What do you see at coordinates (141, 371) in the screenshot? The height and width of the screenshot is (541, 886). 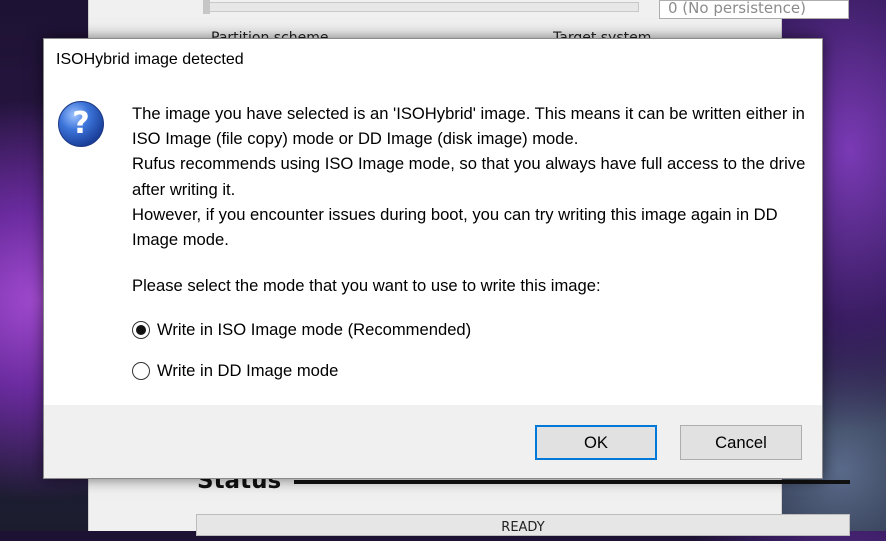 I see `radio-button-dd` at bounding box center [141, 371].